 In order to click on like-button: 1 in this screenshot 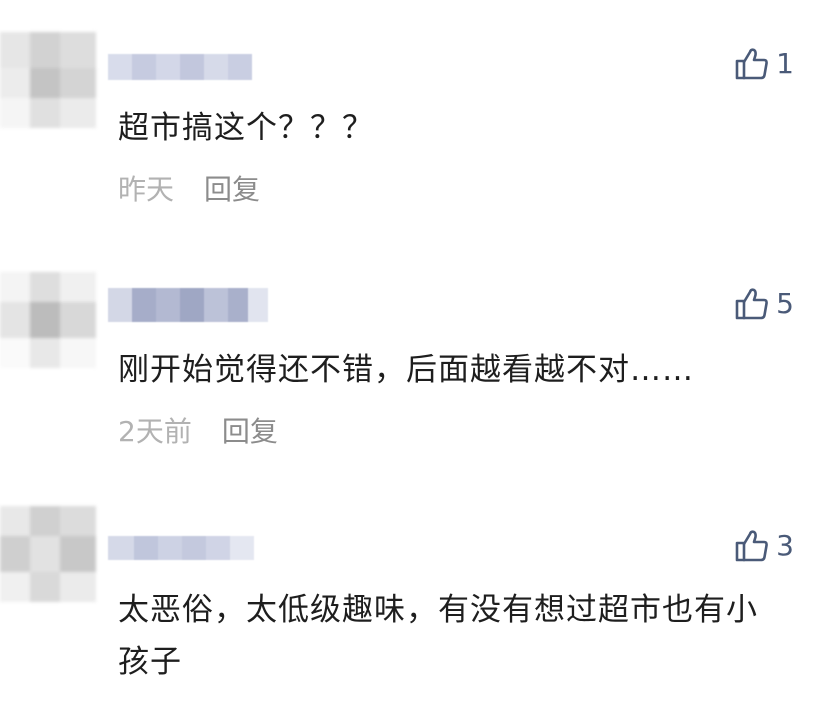, I will do `click(764, 64)`.